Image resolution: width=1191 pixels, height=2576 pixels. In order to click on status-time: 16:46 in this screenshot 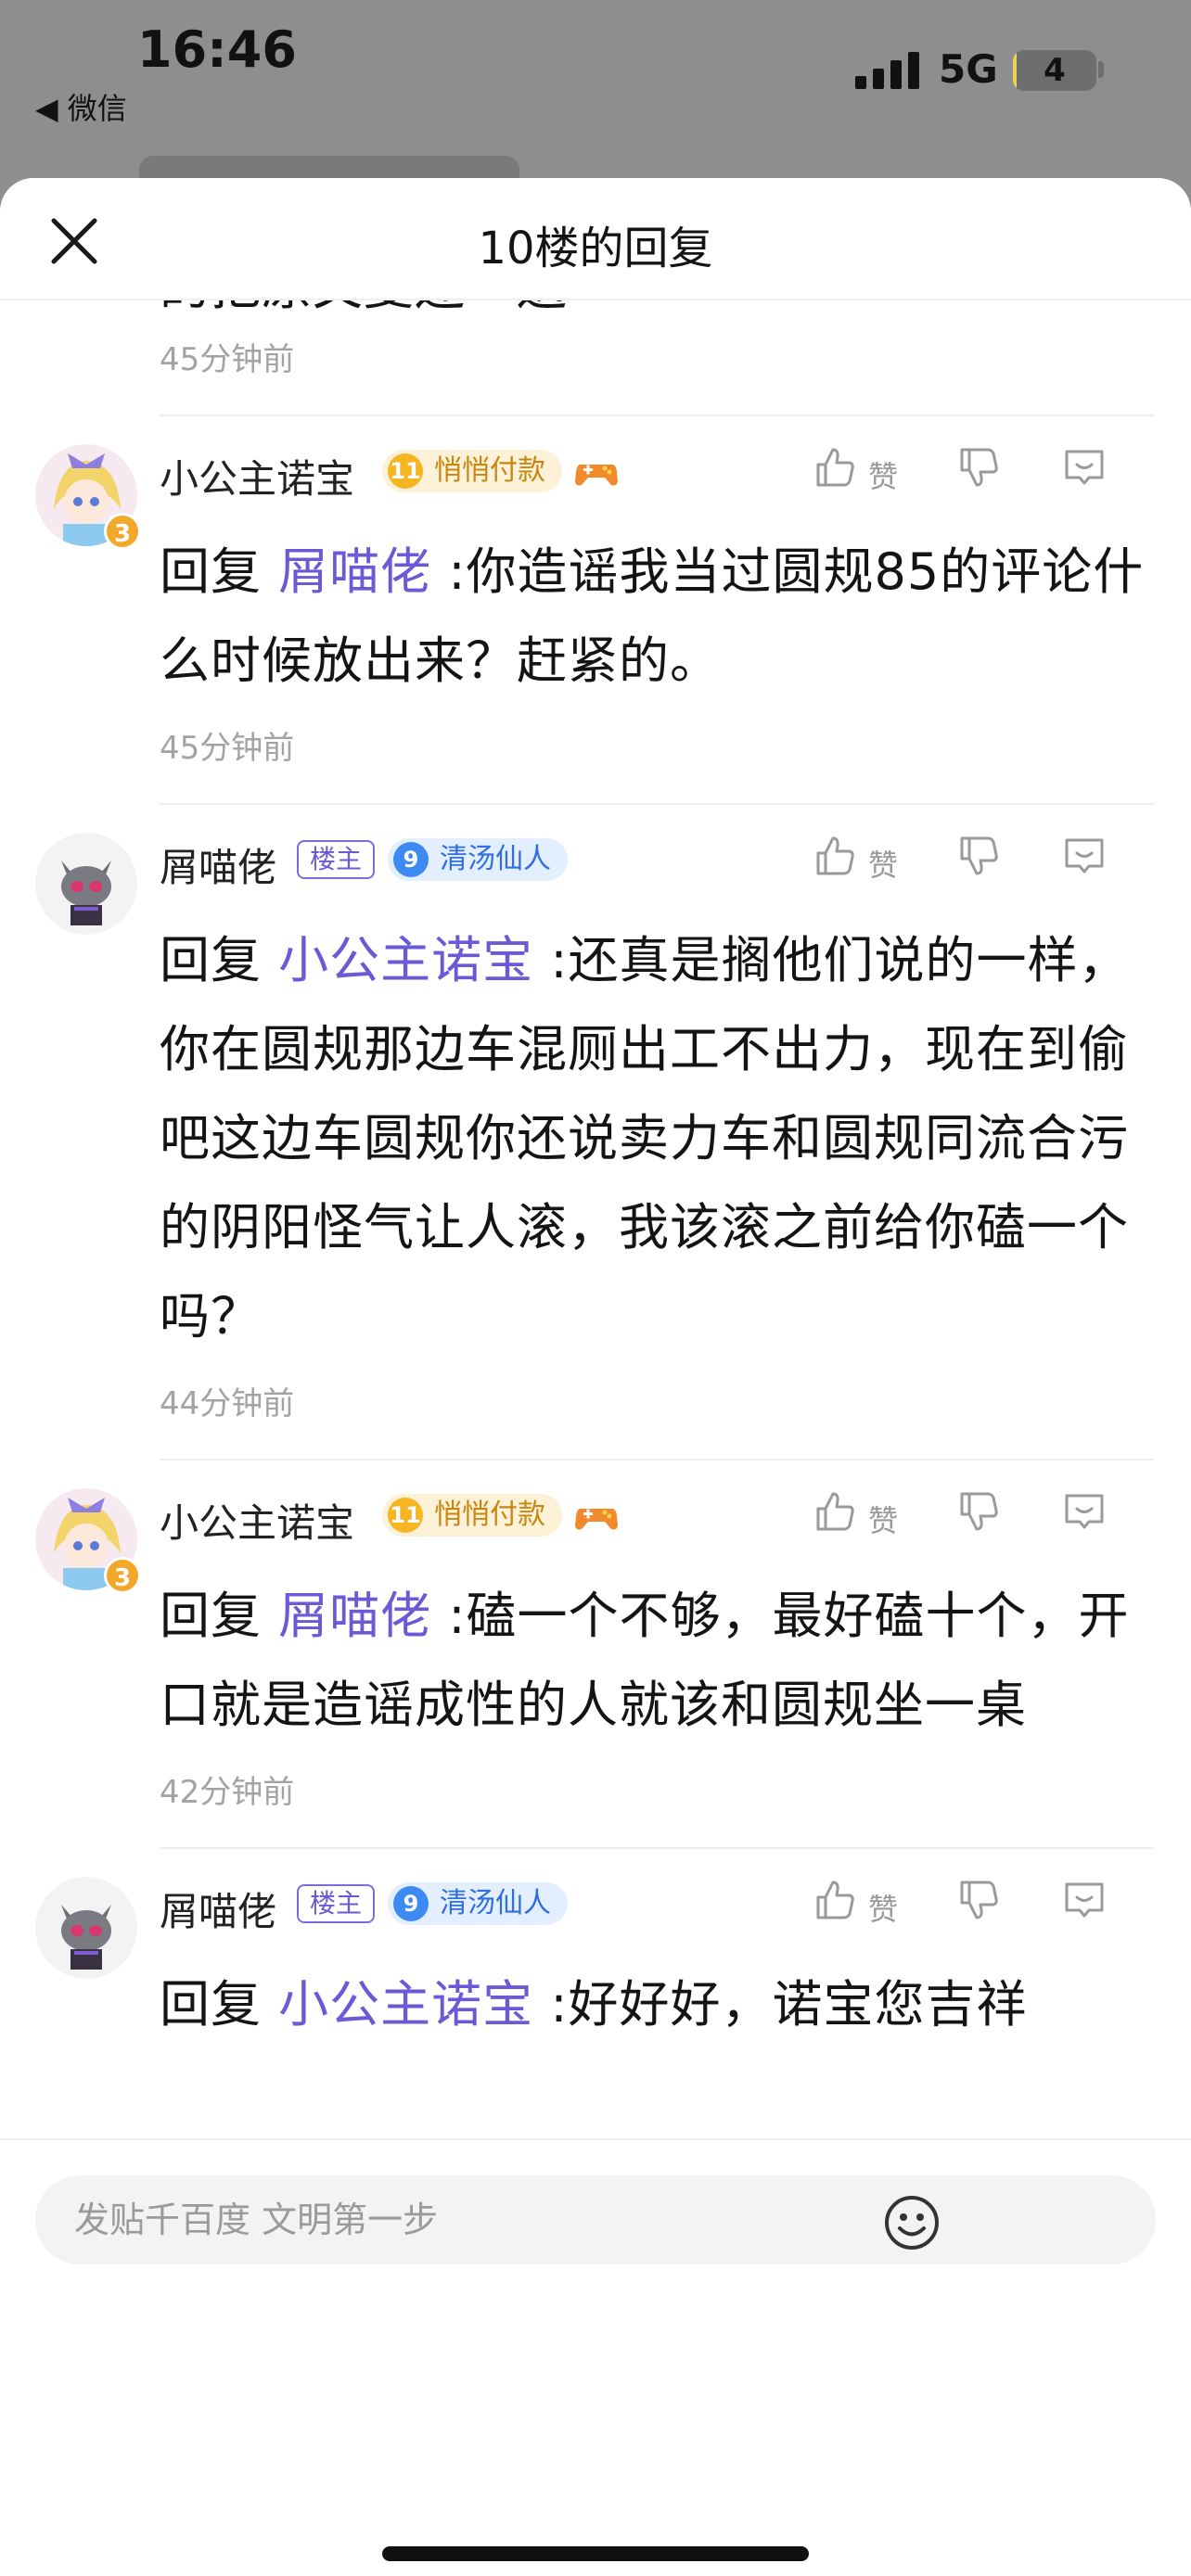, I will do `click(217, 50)`.